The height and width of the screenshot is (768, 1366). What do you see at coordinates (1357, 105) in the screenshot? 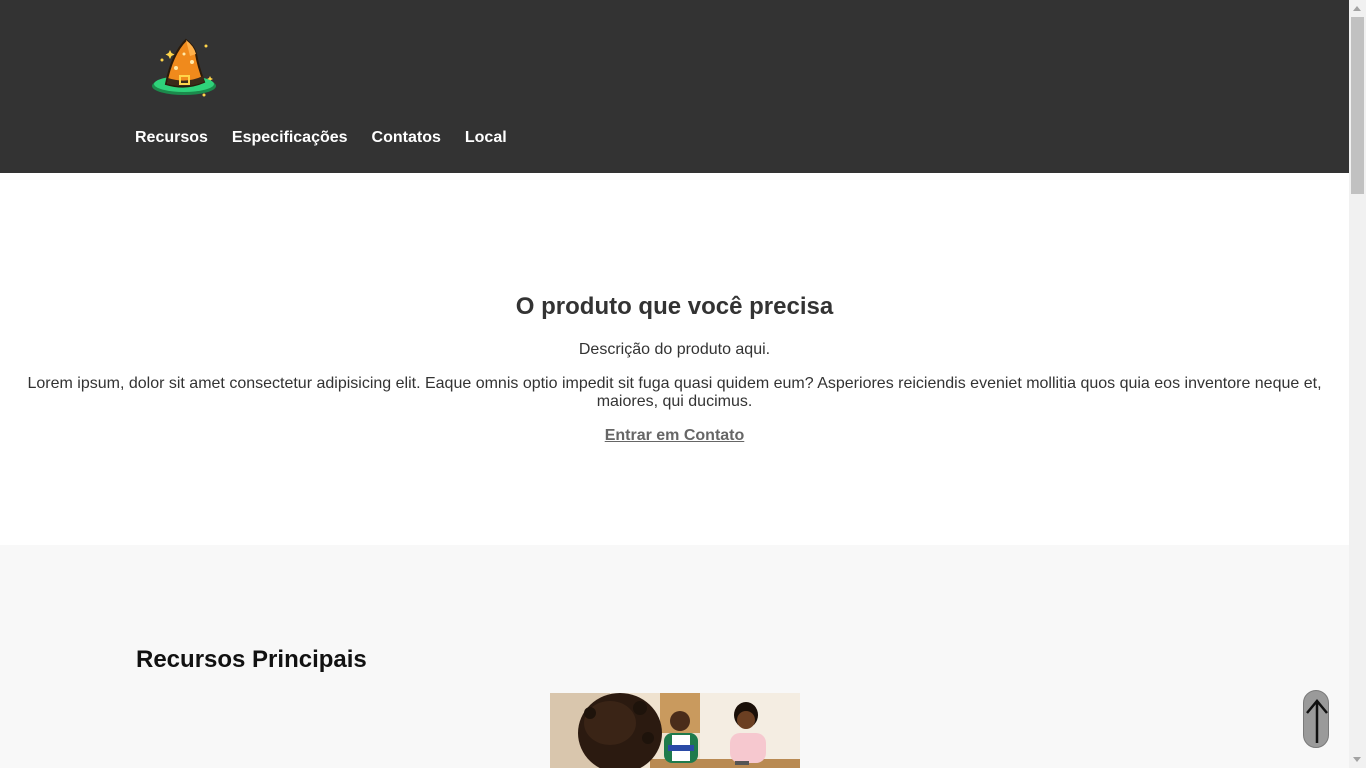
I see `scrollbar-thumb` at bounding box center [1357, 105].